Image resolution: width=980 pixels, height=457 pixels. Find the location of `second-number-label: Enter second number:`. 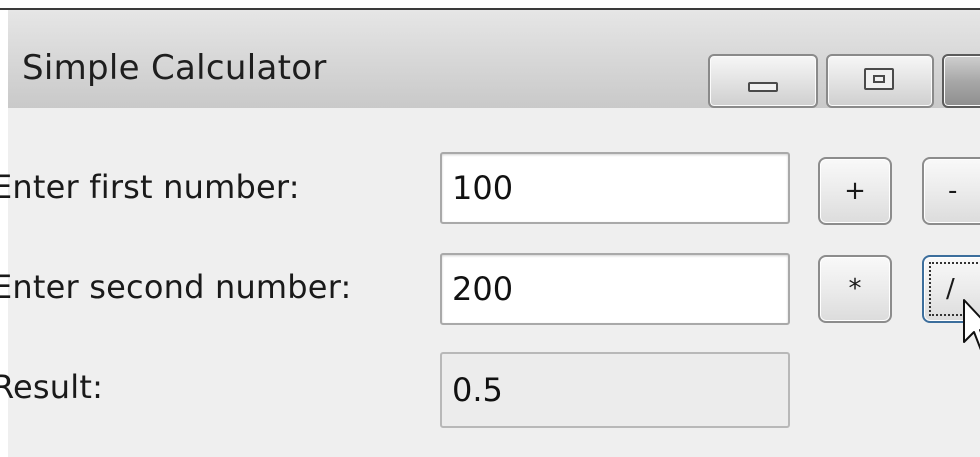

second-number-label: Enter second number: is located at coordinates (176, 287).